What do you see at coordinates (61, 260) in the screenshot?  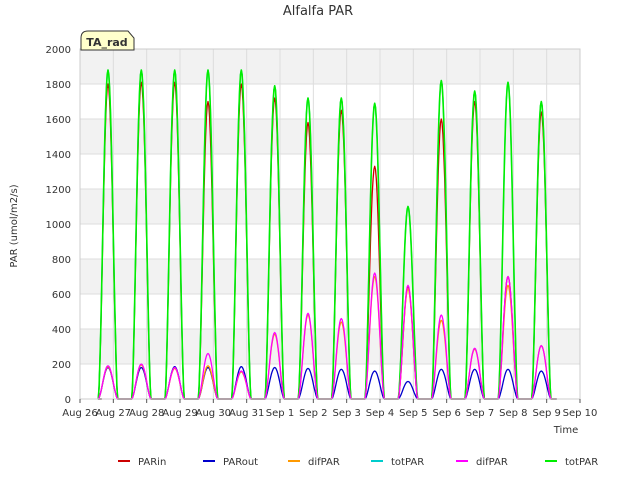 I see `y-tick-label: 800` at bounding box center [61, 260].